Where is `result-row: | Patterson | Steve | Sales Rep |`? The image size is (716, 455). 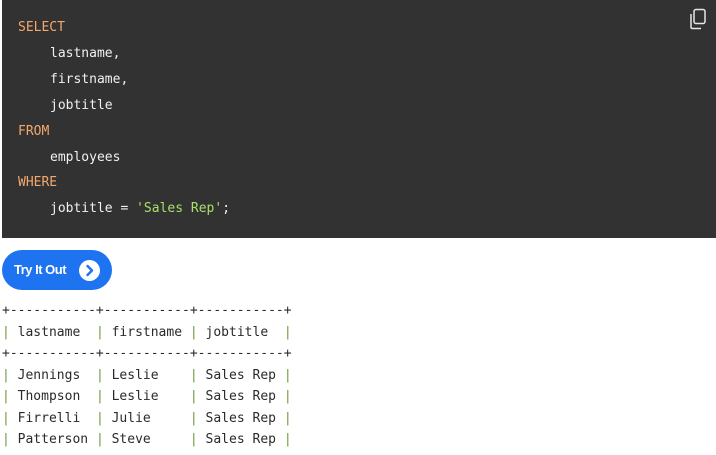 result-row: | Patterson | Steve | Sales Rep | is located at coordinates (147, 439).